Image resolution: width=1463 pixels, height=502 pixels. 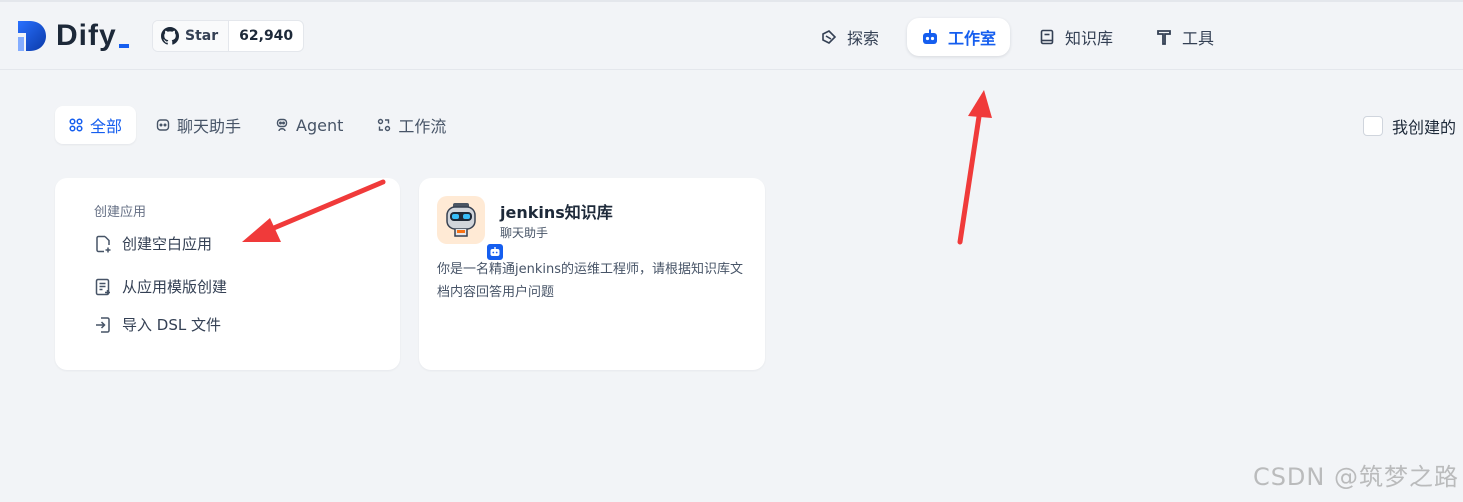 What do you see at coordinates (495, 251) in the screenshot?
I see `chat-badge-icon` at bounding box center [495, 251].